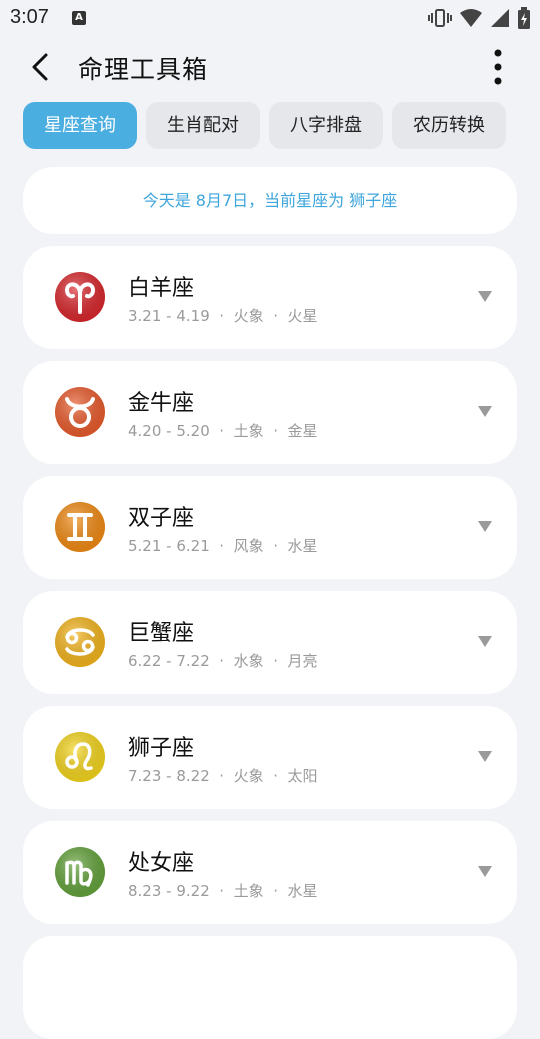 The width and height of the screenshot is (540, 1039). I want to click on tab-bazi-chart: 八字排盘, so click(326, 125).